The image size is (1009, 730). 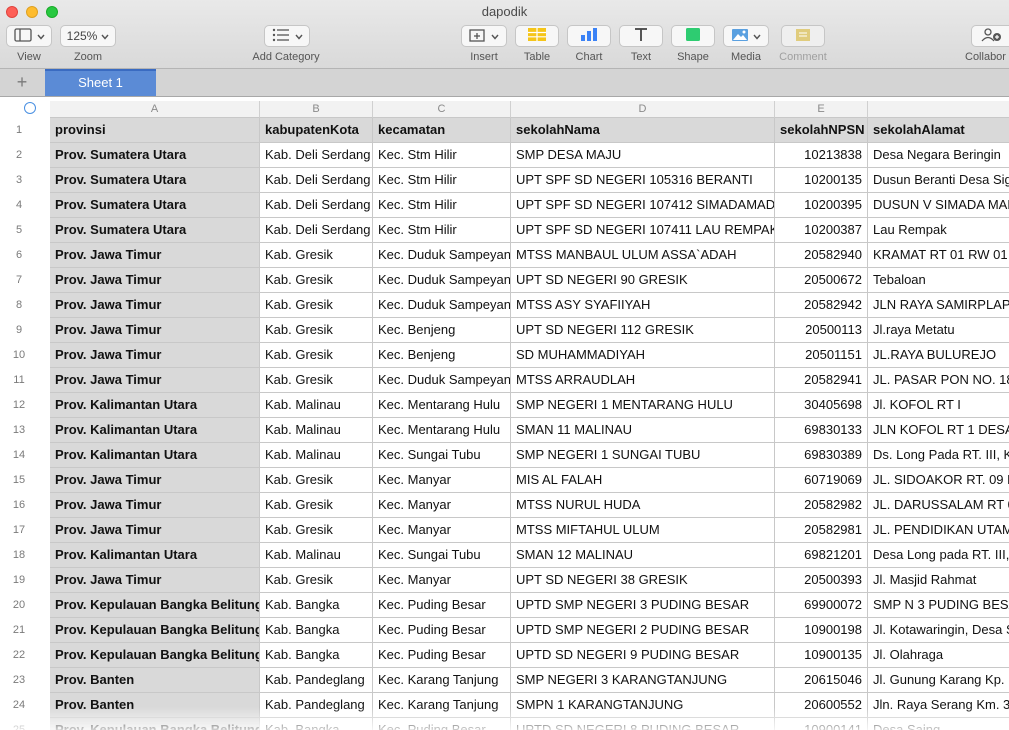 I want to click on column-header-f, so click(x=938, y=109).